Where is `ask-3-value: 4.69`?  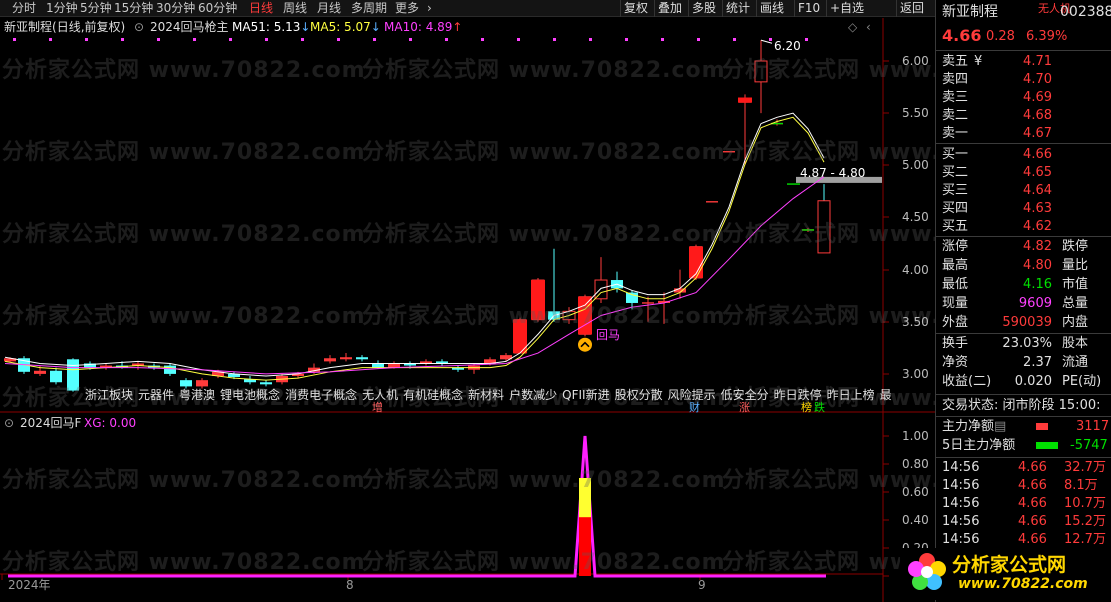
ask-3-value: 4.69 is located at coordinates (1037, 97).